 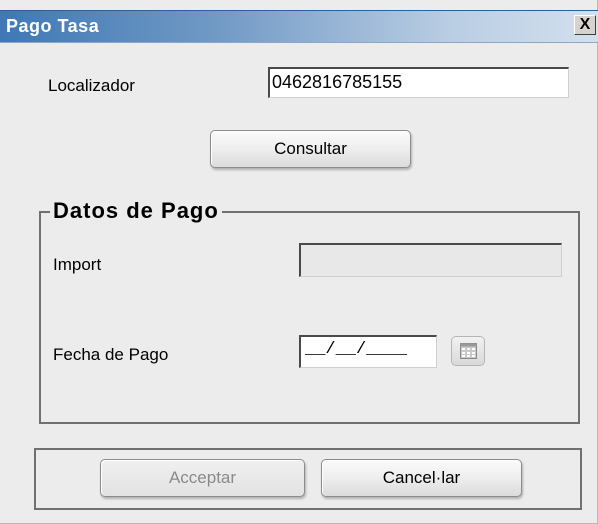 I want to click on import-label: Import, so click(x=77, y=264).